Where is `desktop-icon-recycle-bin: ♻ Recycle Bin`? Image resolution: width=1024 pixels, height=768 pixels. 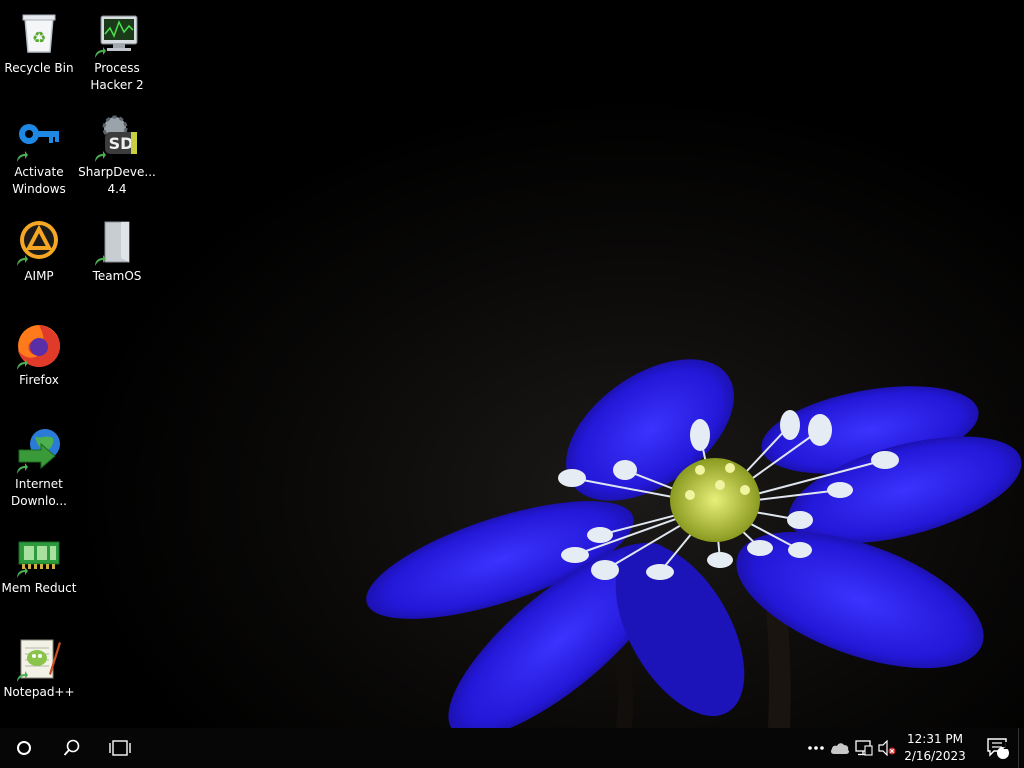 desktop-icon-recycle-bin: ♻ Recycle Bin is located at coordinates (39, 39).